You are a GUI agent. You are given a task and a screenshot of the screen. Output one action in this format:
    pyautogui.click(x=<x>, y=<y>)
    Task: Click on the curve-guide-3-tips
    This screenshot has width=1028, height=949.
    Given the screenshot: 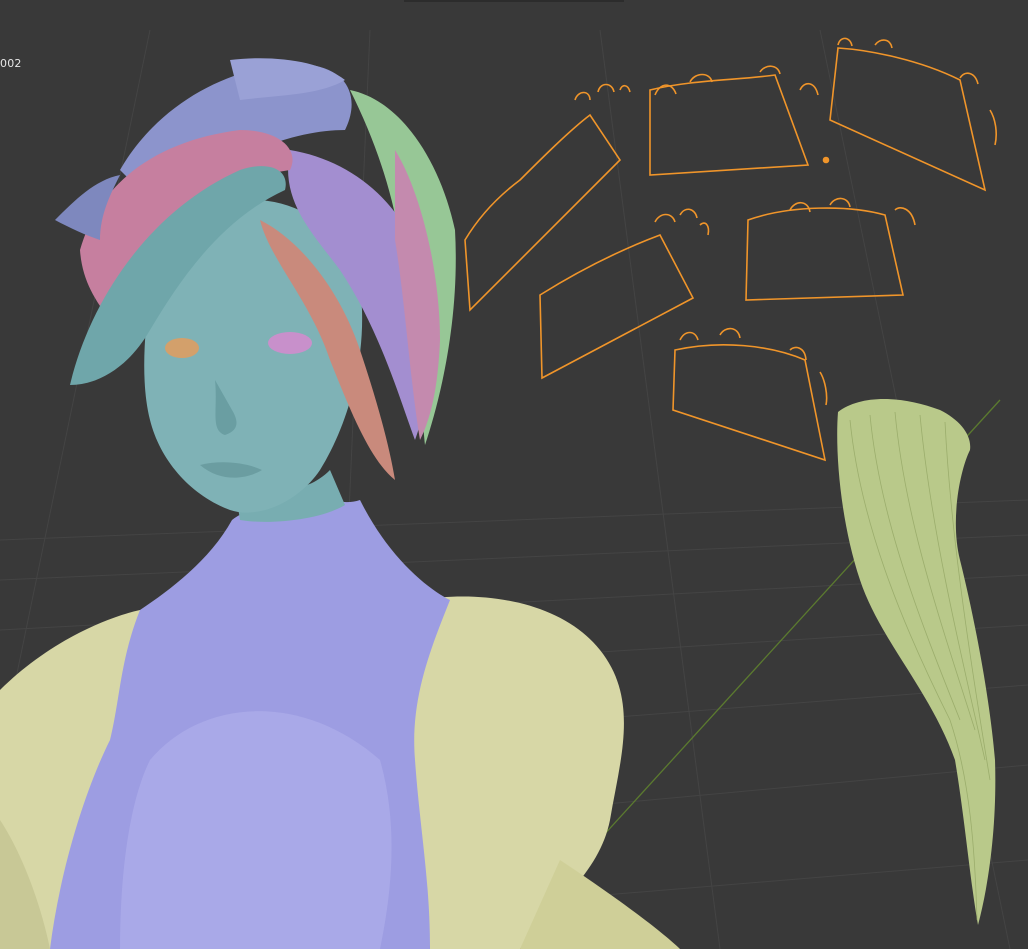 What is the action you would take?
    pyautogui.click(x=917, y=91)
    